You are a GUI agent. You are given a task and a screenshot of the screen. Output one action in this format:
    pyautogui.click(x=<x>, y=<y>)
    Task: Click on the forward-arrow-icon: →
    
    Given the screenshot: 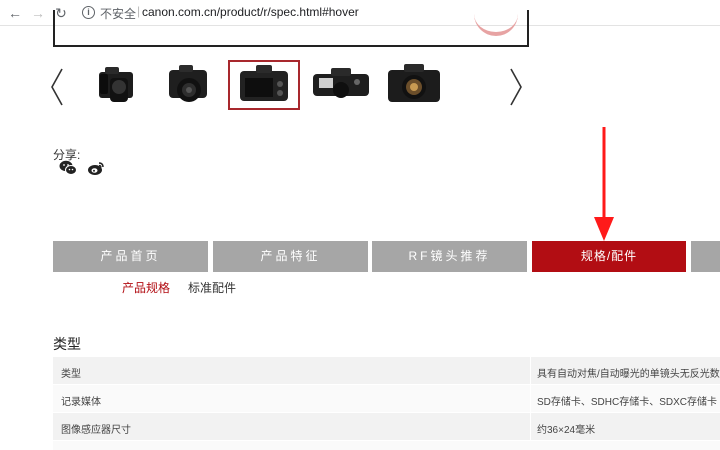 What is the action you would take?
    pyautogui.click(x=38, y=13)
    